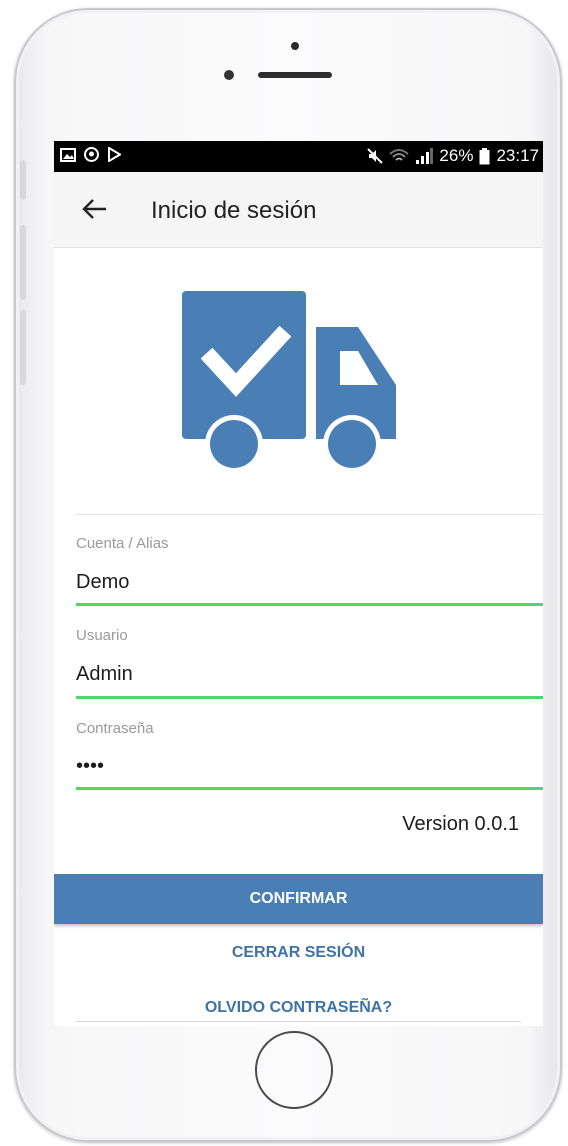 The width and height of the screenshot is (568, 1146). What do you see at coordinates (91, 154) in the screenshot?
I see `pinterest-icon` at bounding box center [91, 154].